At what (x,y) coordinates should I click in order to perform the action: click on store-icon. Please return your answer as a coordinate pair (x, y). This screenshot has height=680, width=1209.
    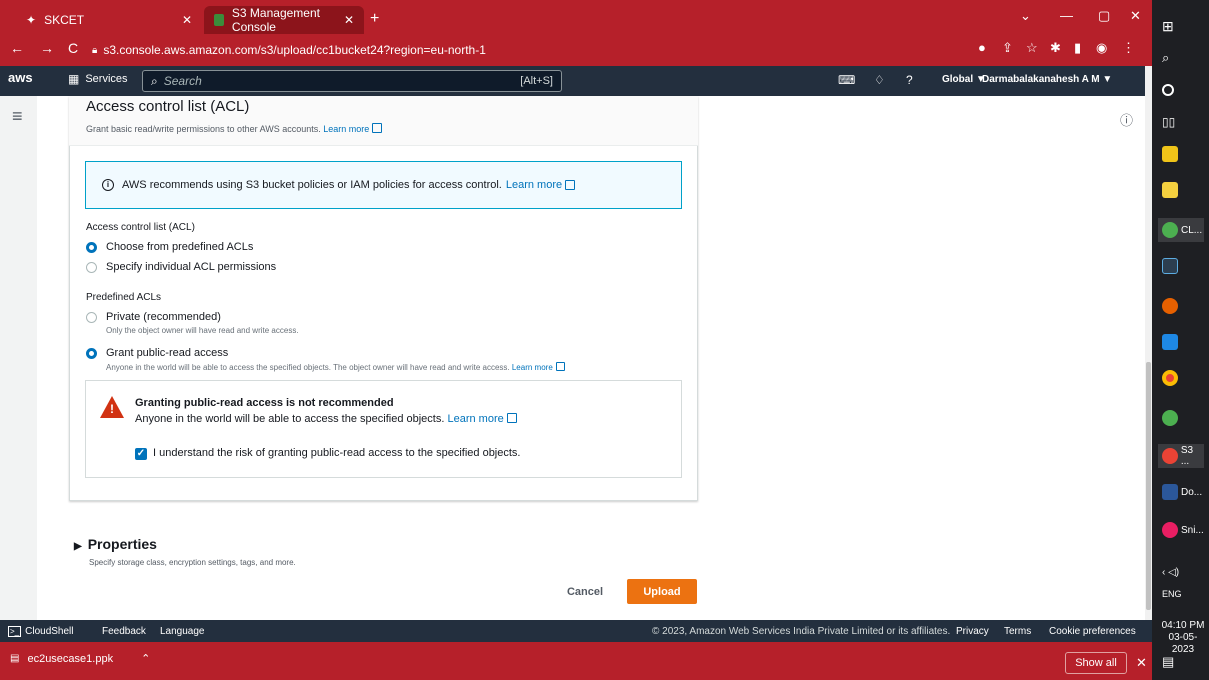
    Looking at the image, I should click on (1181, 342).